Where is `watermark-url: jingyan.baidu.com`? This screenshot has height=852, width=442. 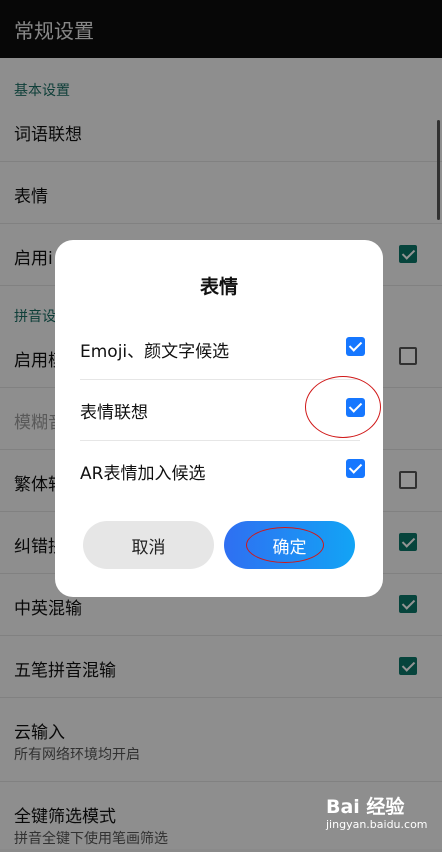
watermark-url: jingyan.baidu.com is located at coordinates (377, 824).